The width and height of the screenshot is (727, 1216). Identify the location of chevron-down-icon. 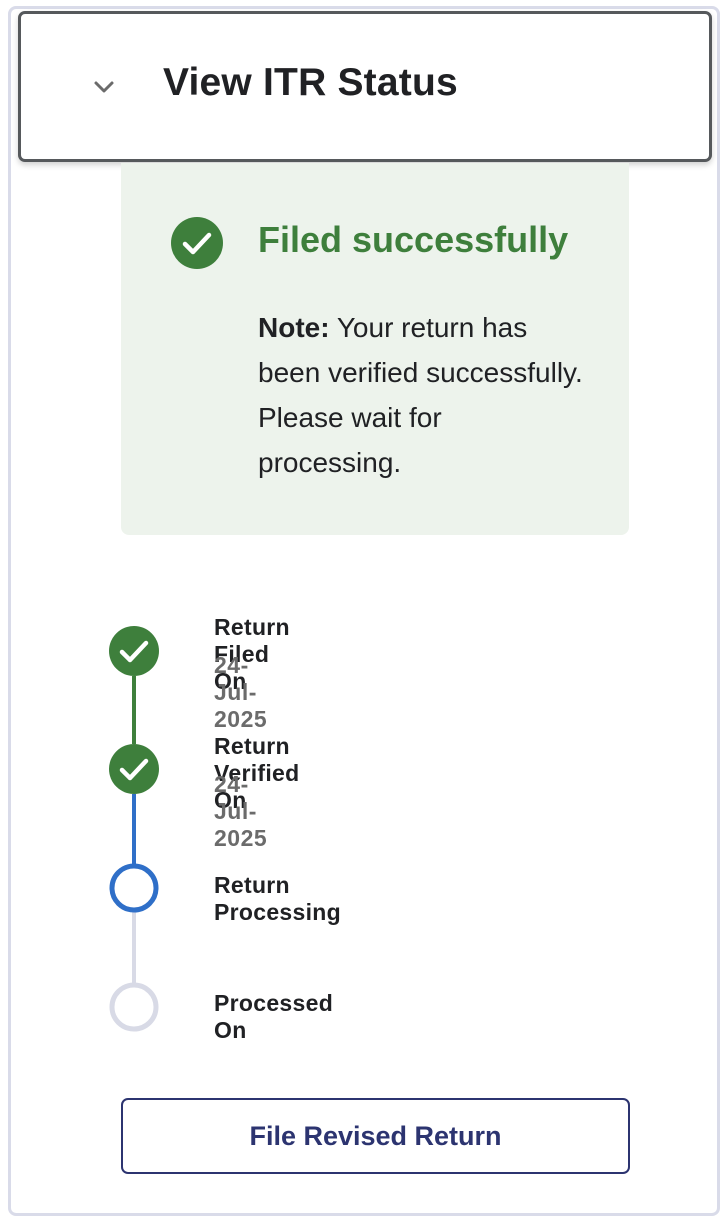
(104, 87).